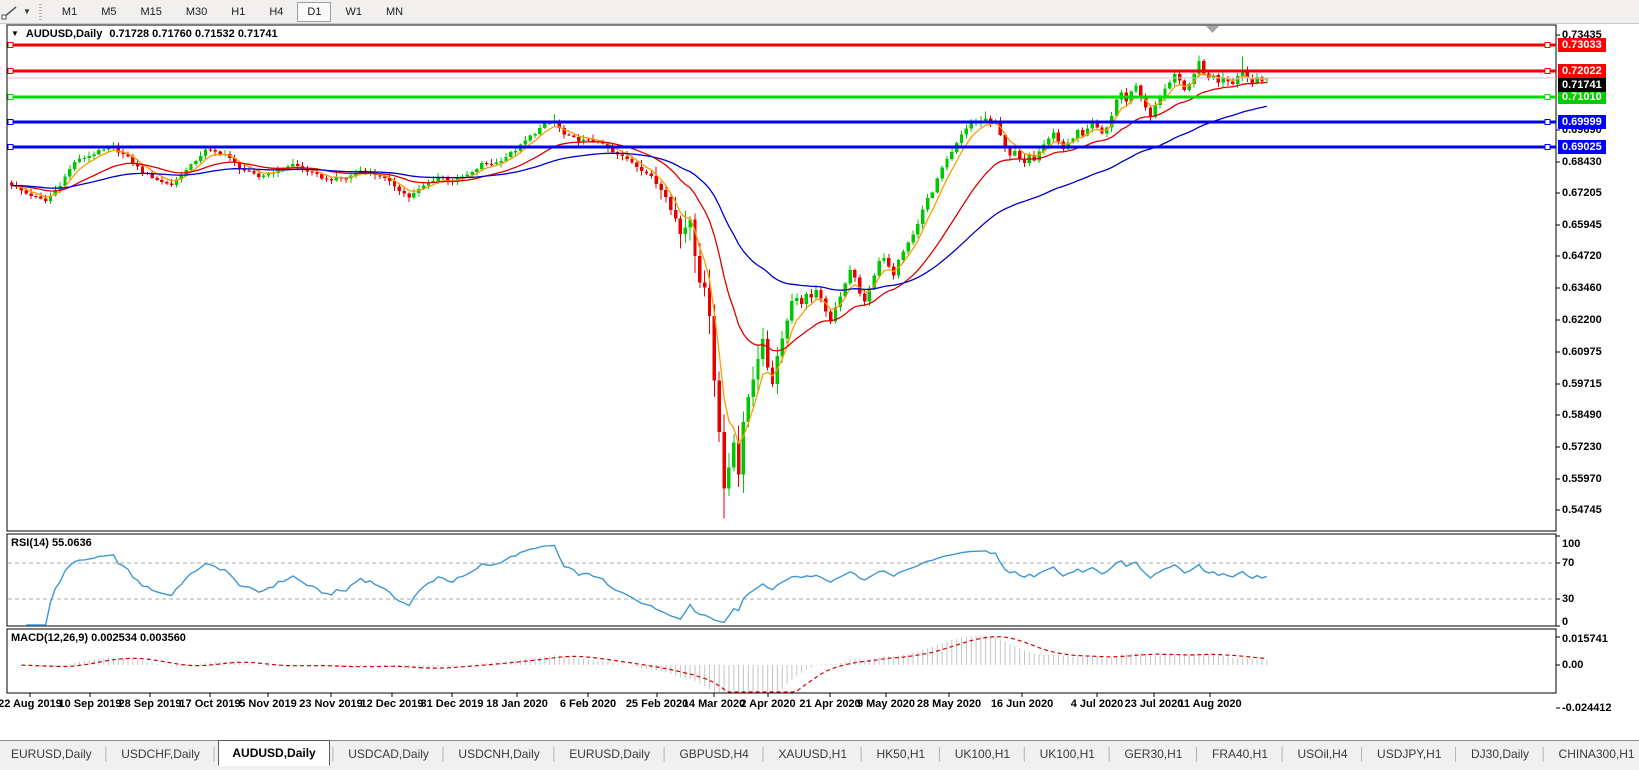 The image size is (1639, 770). What do you see at coordinates (1582, 383) in the screenshot?
I see `price-axis-tick-label: 0.59715` at bounding box center [1582, 383].